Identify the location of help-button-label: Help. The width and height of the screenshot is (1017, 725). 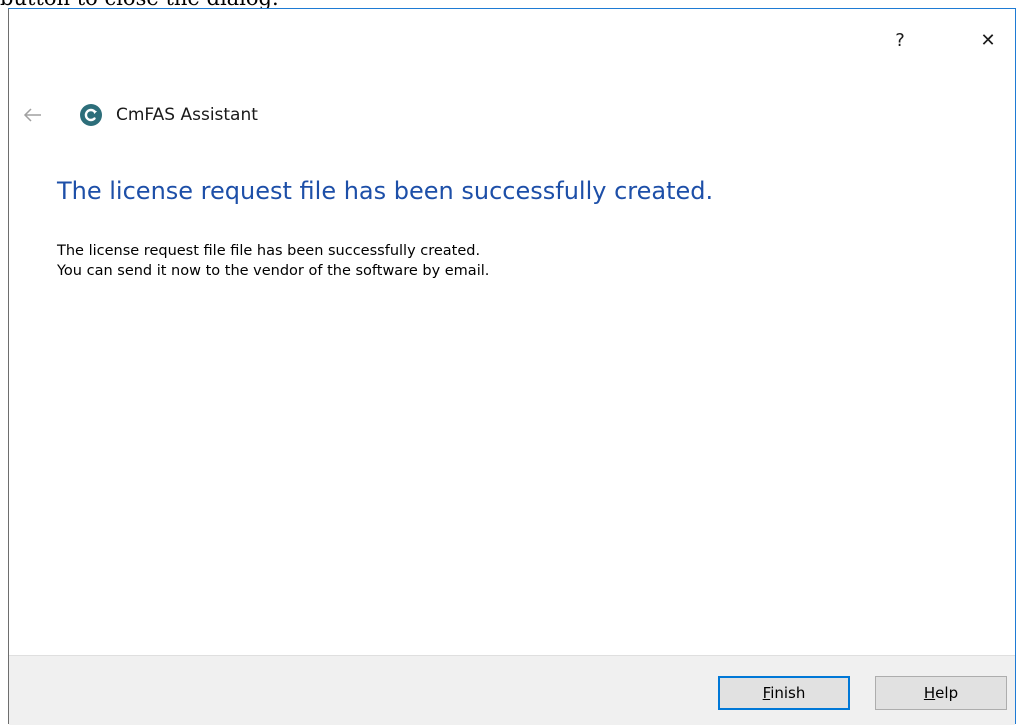
(941, 693).